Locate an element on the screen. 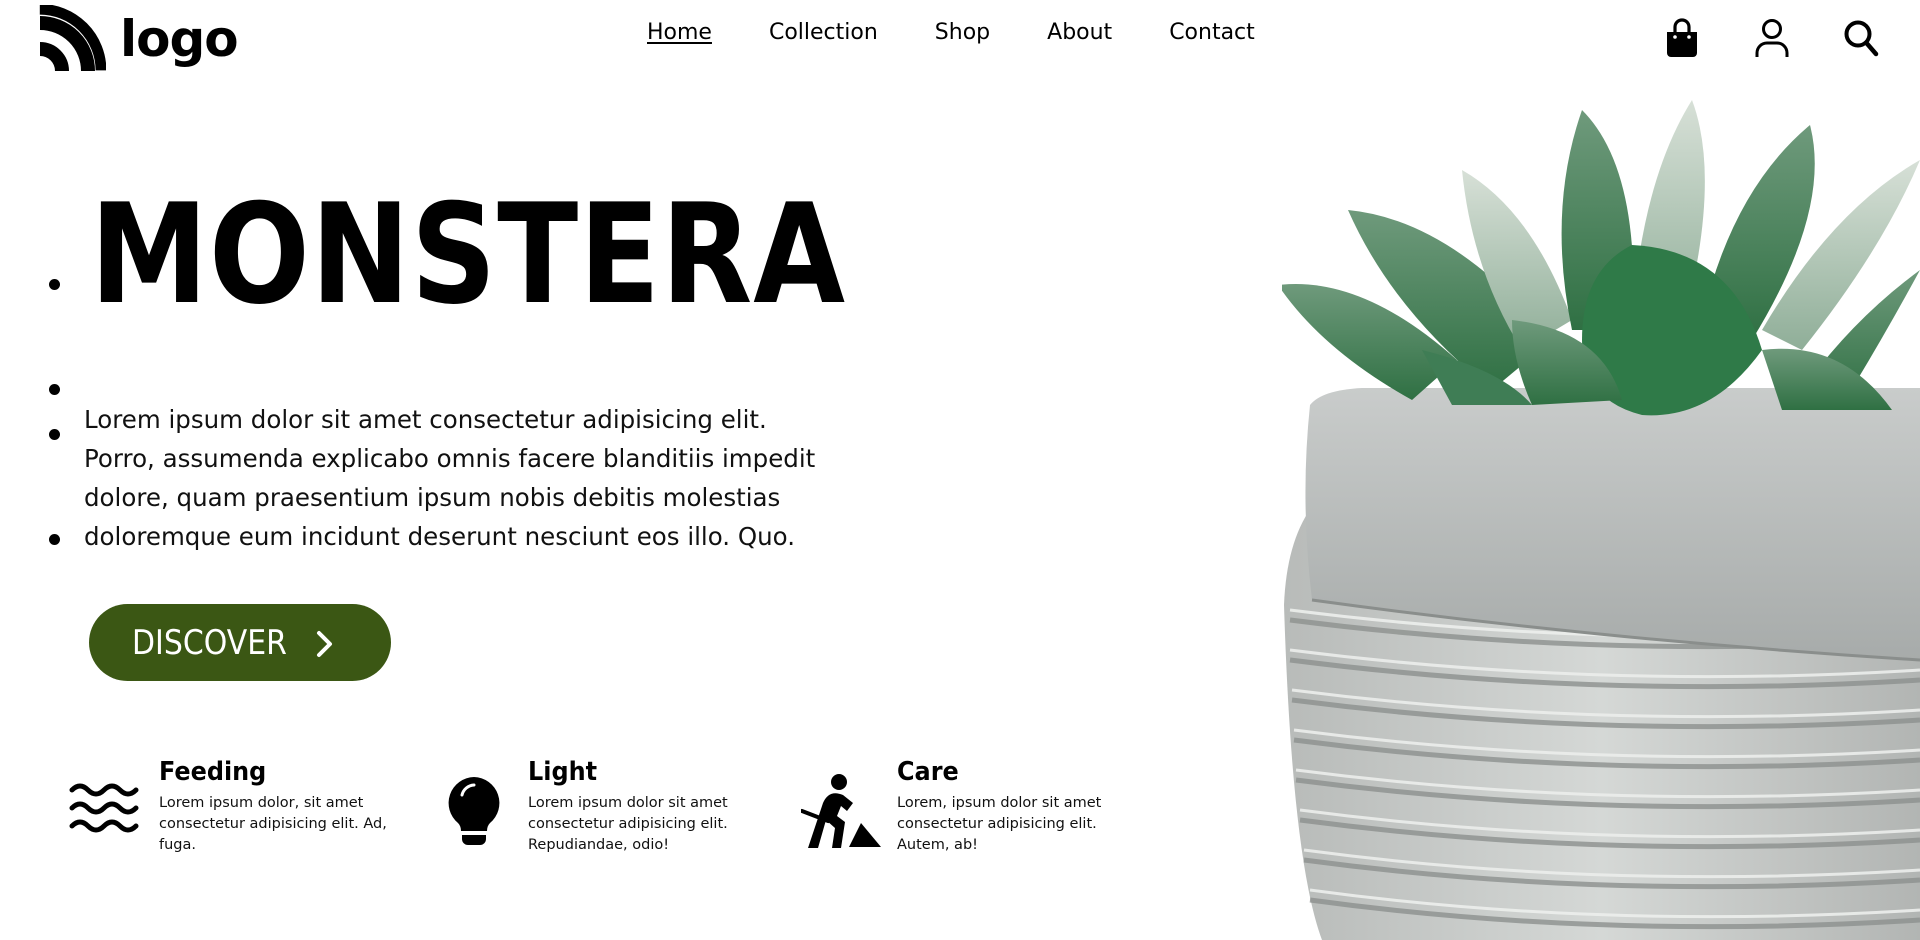 This screenshot has width=1920, height=940. feature-title: Light is located at coordinates (563, 772).